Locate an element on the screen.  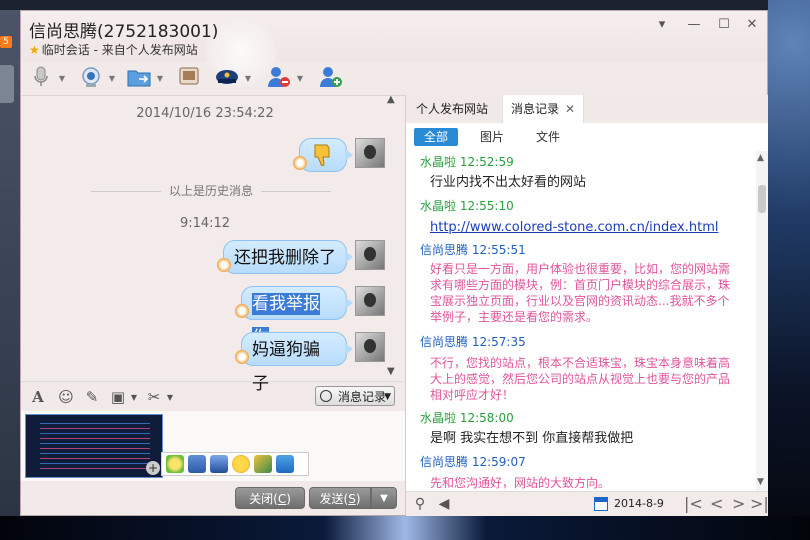
calendar-icon is located at coordinates (601, 504).